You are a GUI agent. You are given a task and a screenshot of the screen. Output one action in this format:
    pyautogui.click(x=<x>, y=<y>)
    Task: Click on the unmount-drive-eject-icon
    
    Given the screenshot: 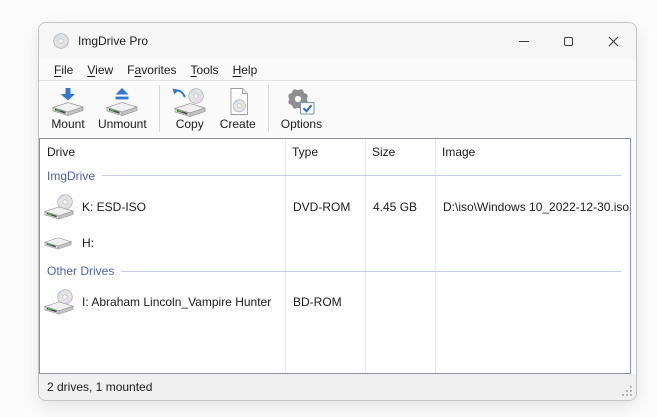 What is the action you would take?
    pyautogui.click(x=122, y=101)
    